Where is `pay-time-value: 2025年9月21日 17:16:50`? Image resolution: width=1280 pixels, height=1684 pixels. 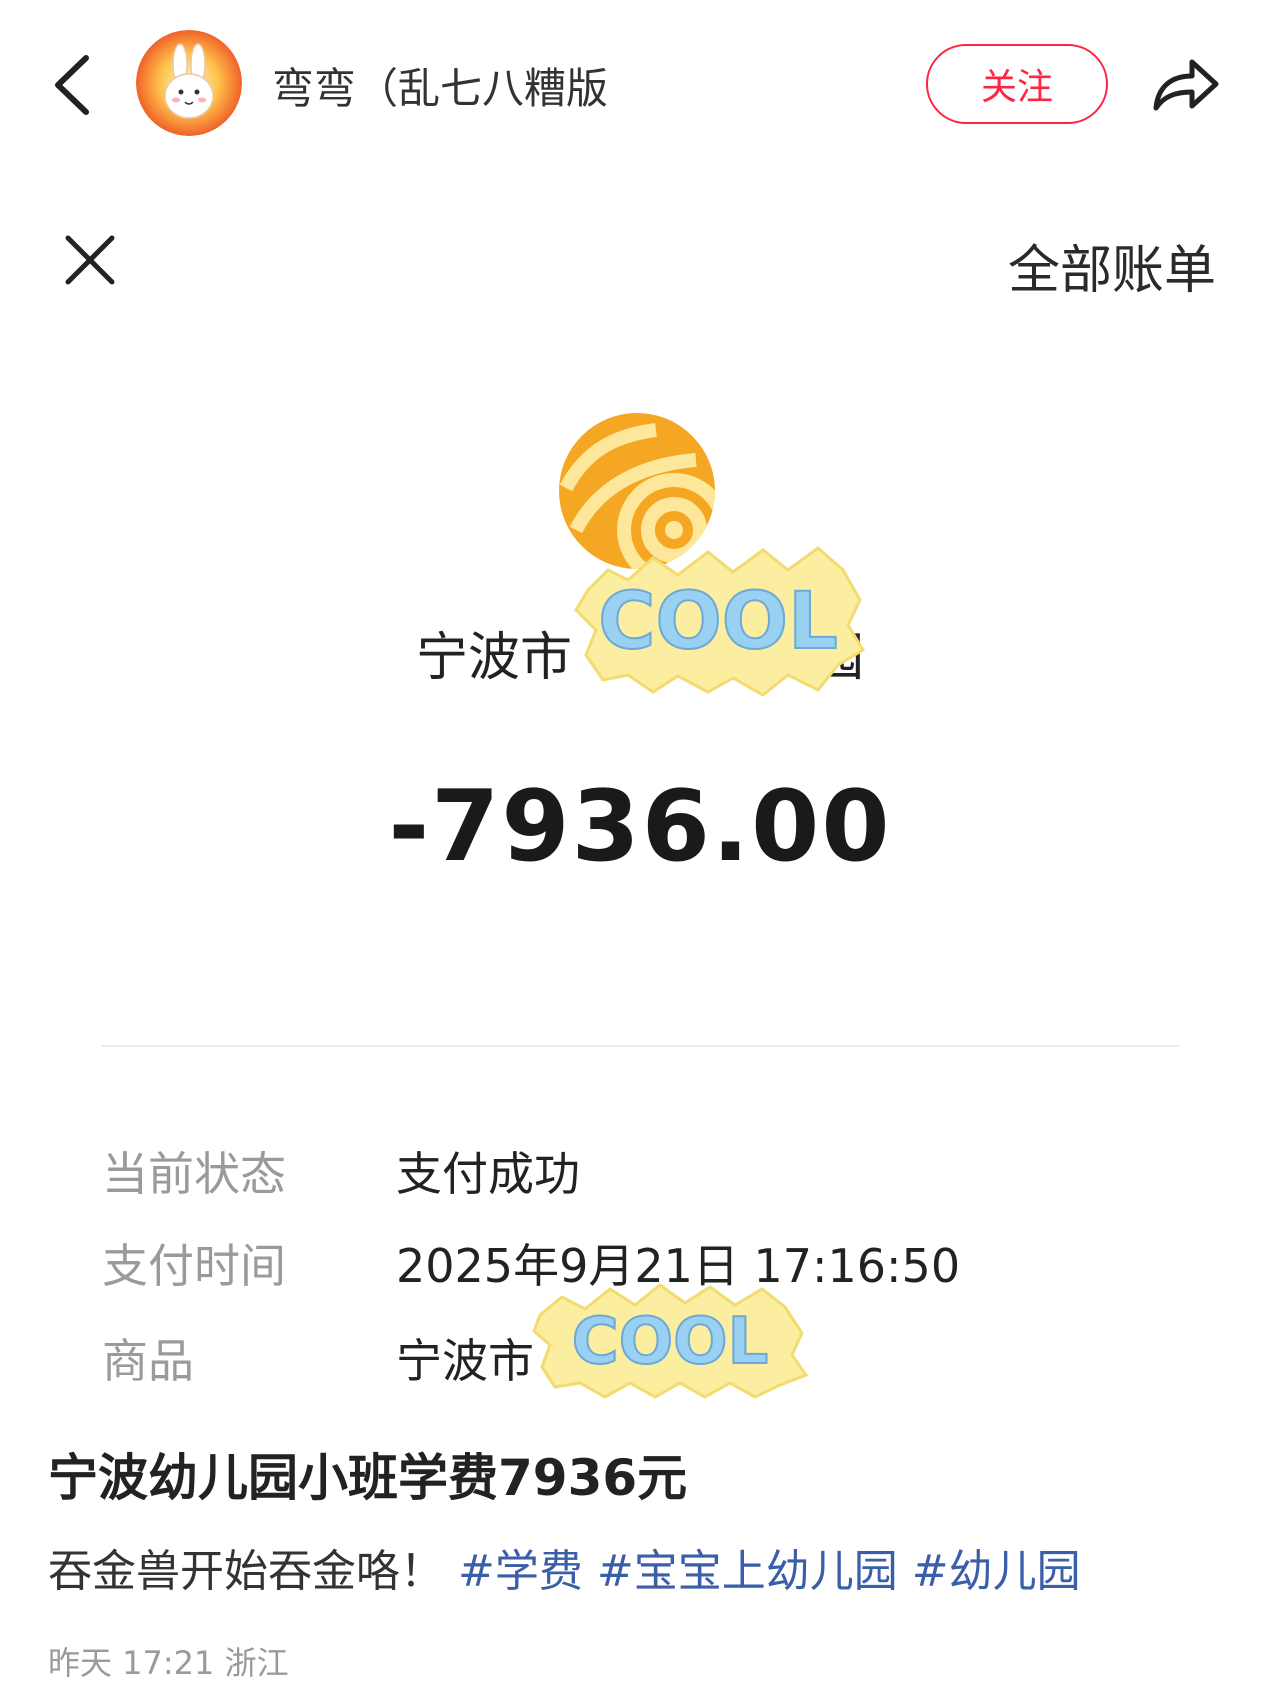
pay-time-value: 2025年9月21日 17:16:50 is located at coordinates (678, 1266).